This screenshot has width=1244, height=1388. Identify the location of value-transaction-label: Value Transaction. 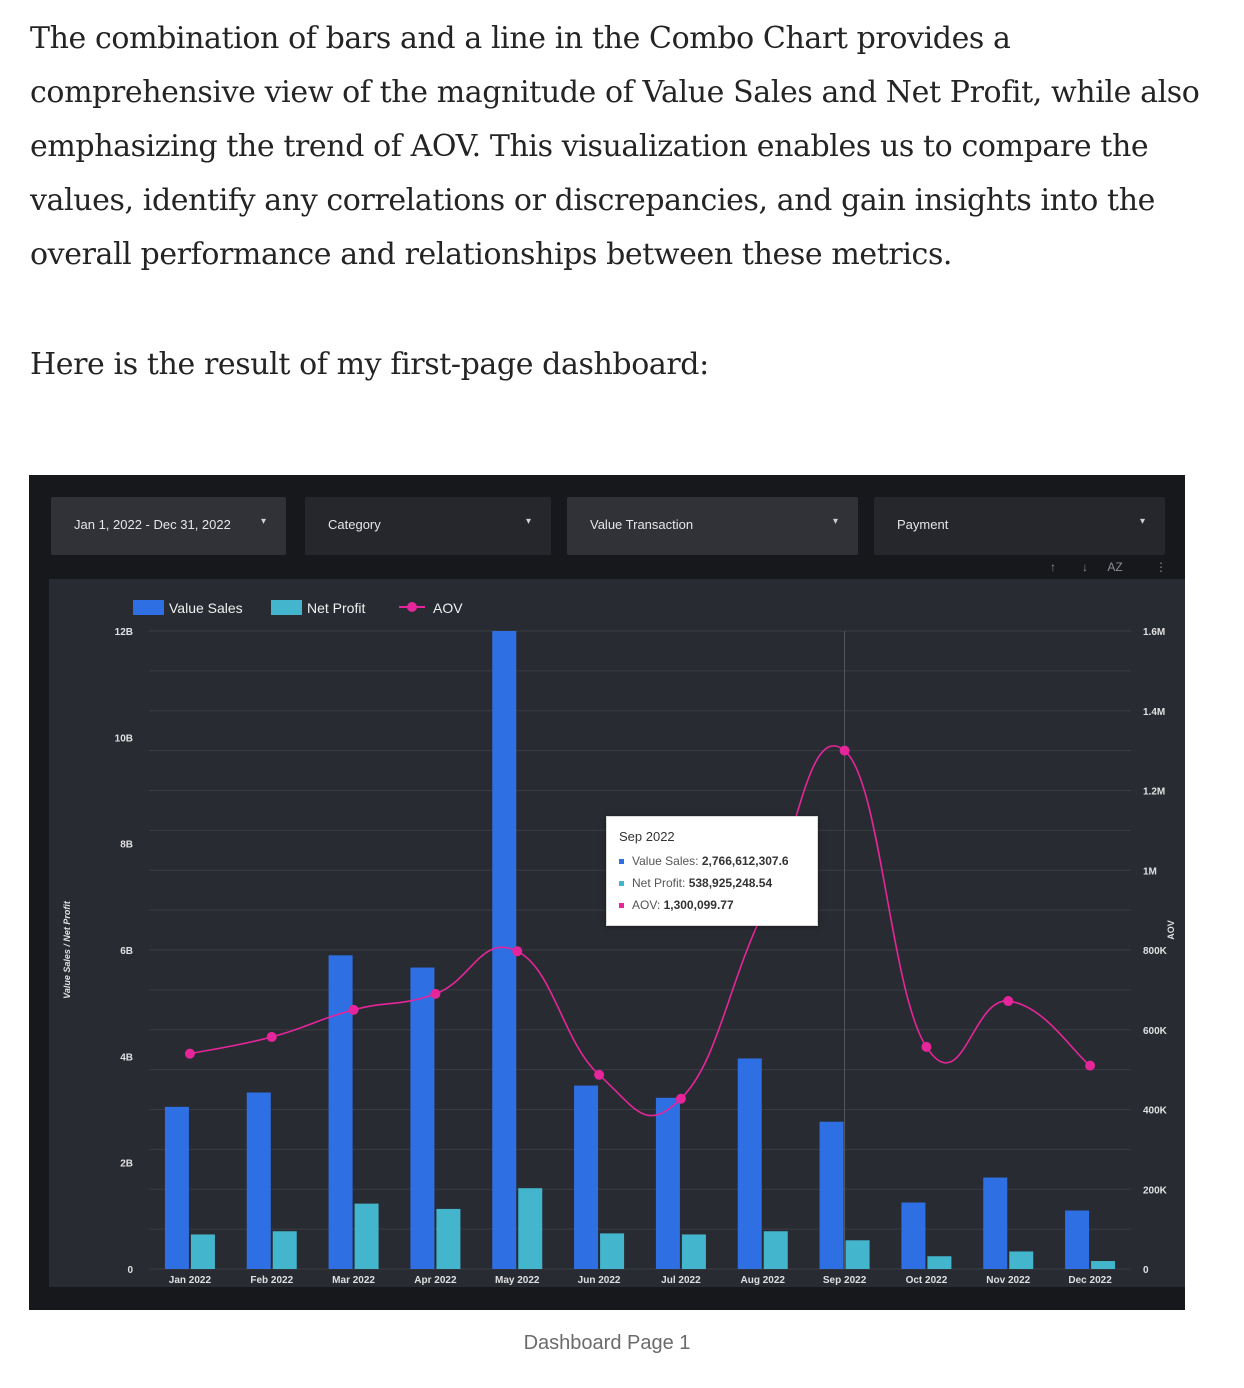
(642, 524).